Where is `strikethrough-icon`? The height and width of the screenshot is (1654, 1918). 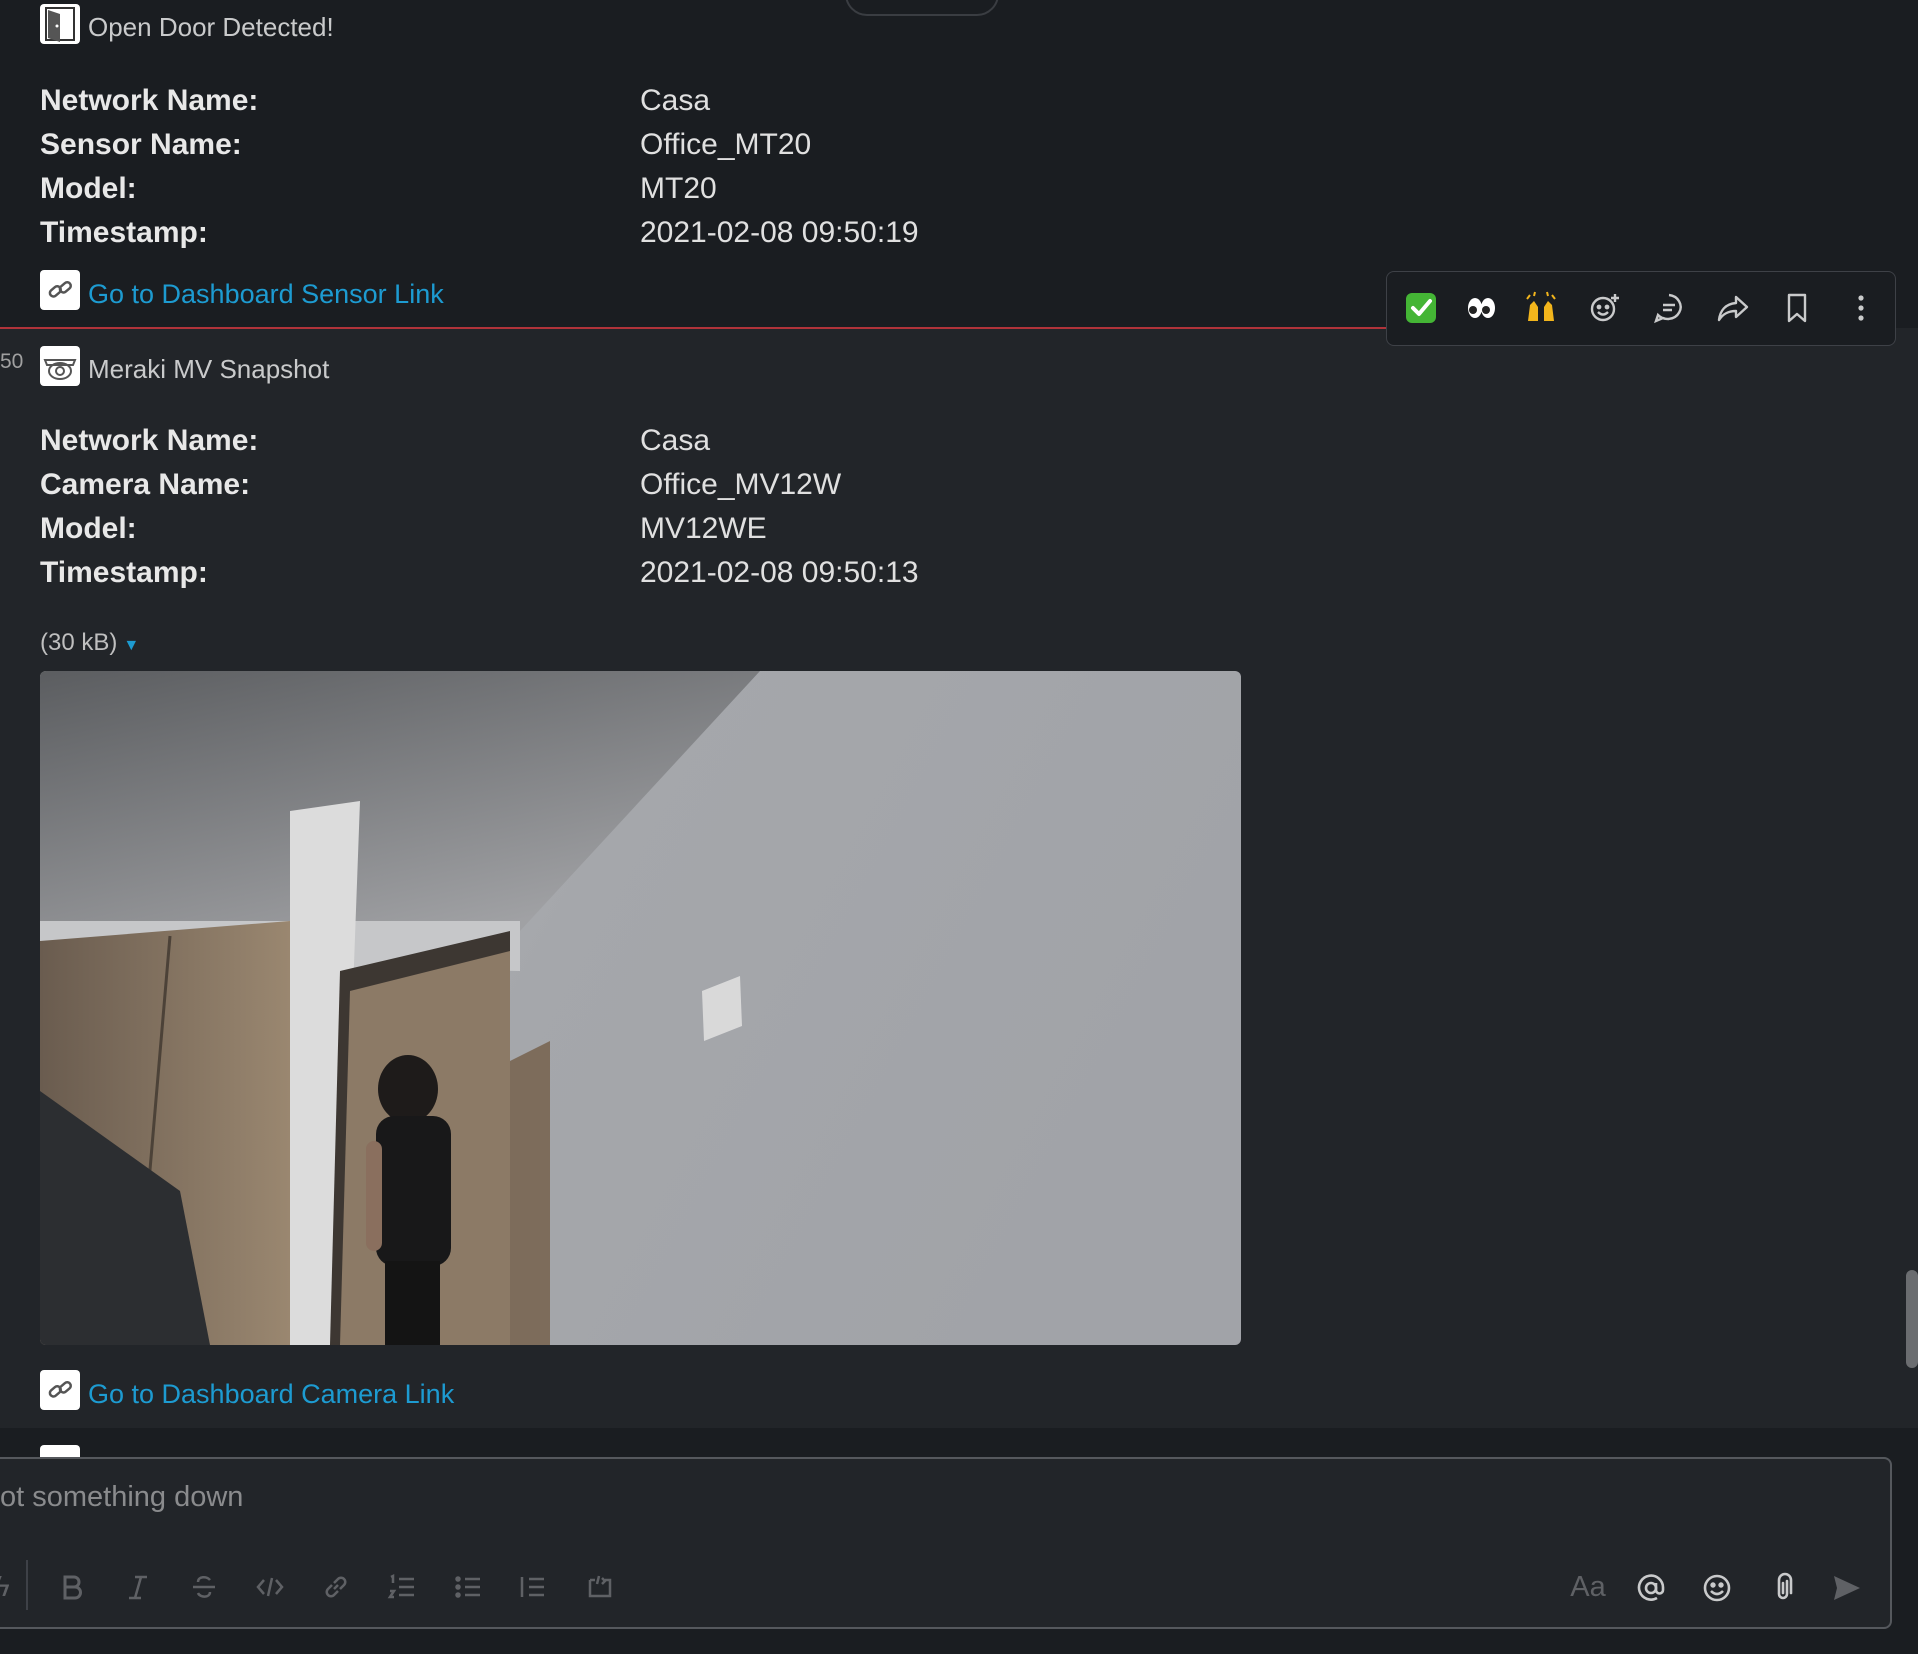
strikethrough-icon is located at coordinates (204, 1587).